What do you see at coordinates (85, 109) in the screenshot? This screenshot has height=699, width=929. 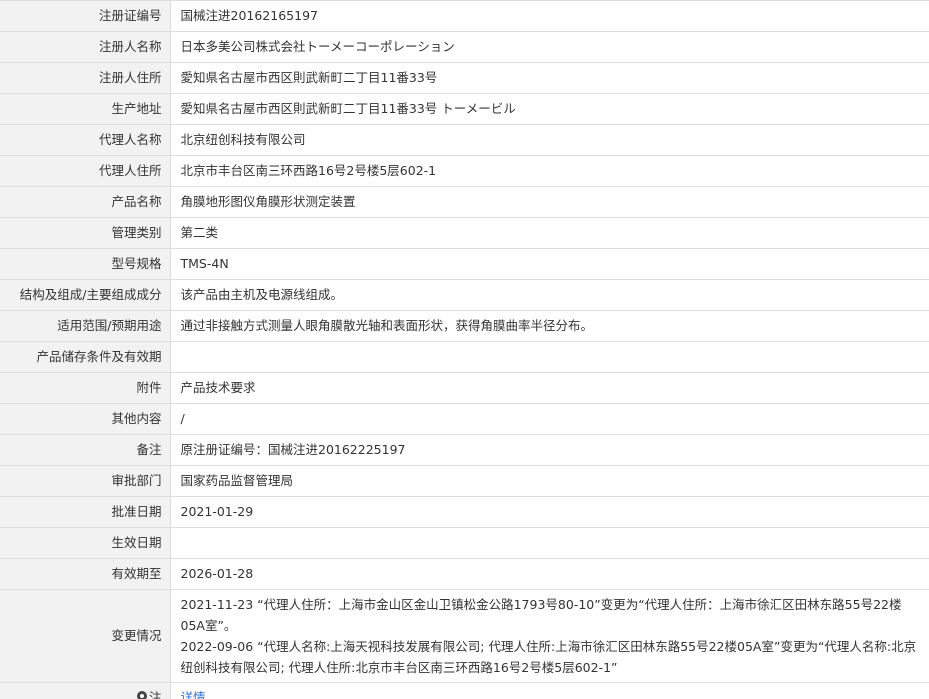 I see `field-label: 生产地址` at bounding box center [85, 109].